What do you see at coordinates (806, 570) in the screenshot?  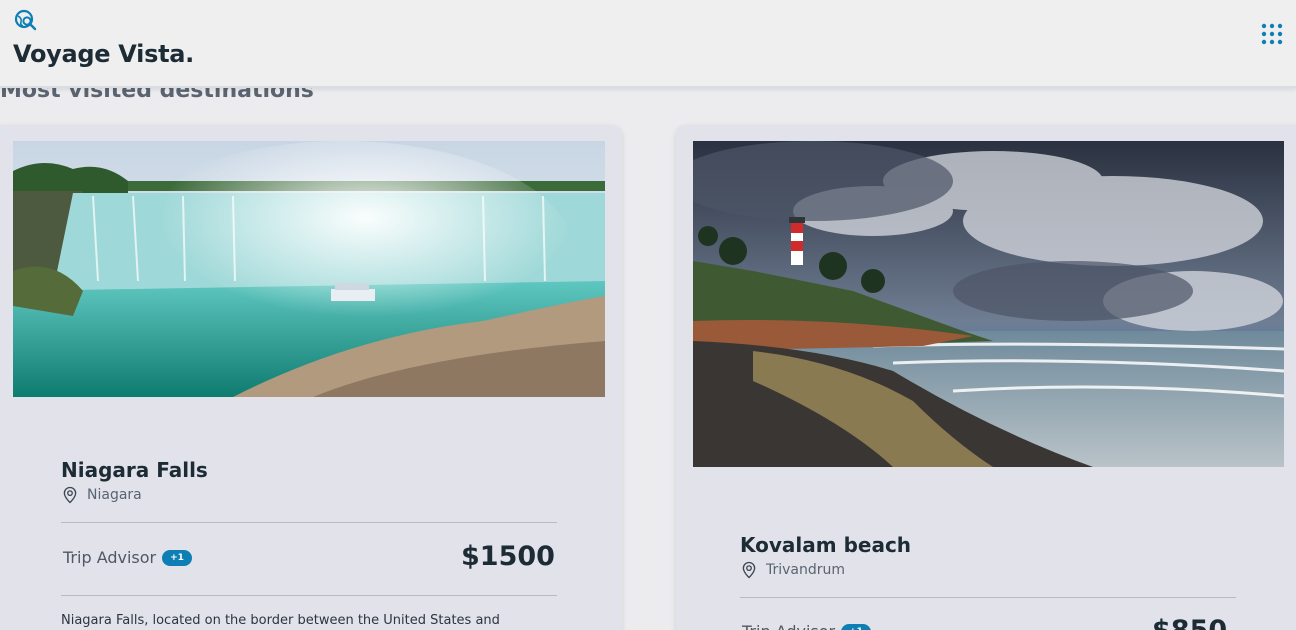 I see `location-label: Trivandrum` at bounding box center [806, 570].